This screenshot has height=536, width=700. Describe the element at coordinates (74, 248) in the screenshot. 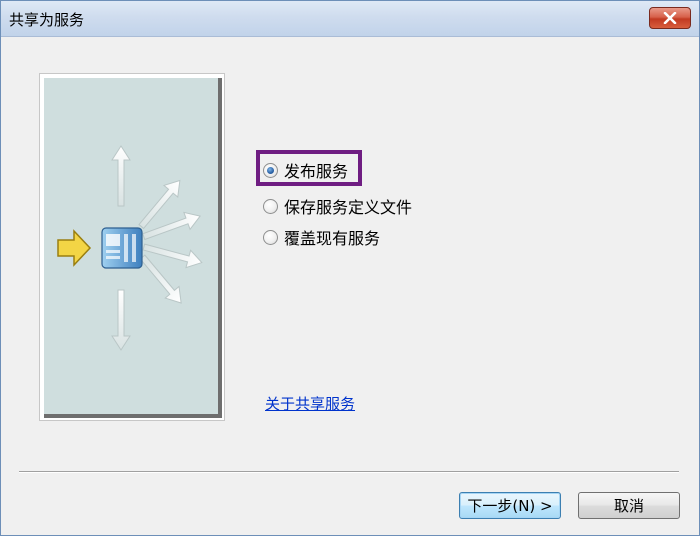

I see `input-arrow-icon` at that location.